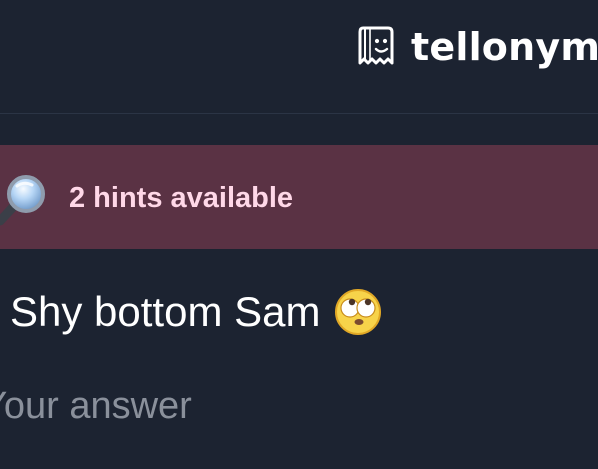 This screenshot has height=469, width=598. Describe the element at coordinates (181, 198) in the screenshot. I see `hints-available-label: 2 hints available` at that location.